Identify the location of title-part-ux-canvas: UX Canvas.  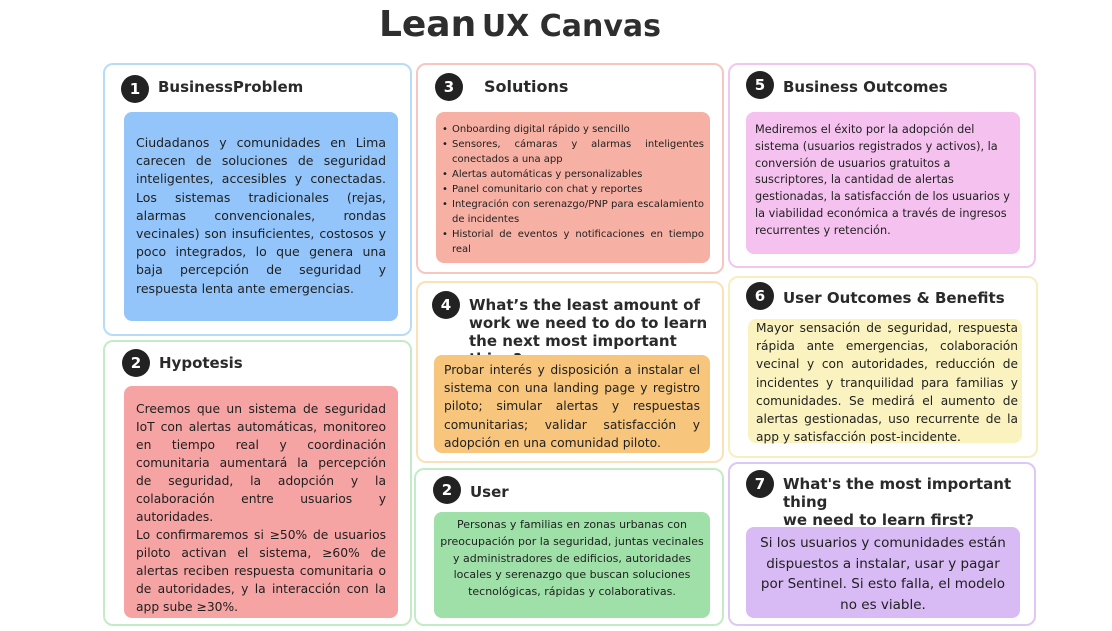
(571, 26).